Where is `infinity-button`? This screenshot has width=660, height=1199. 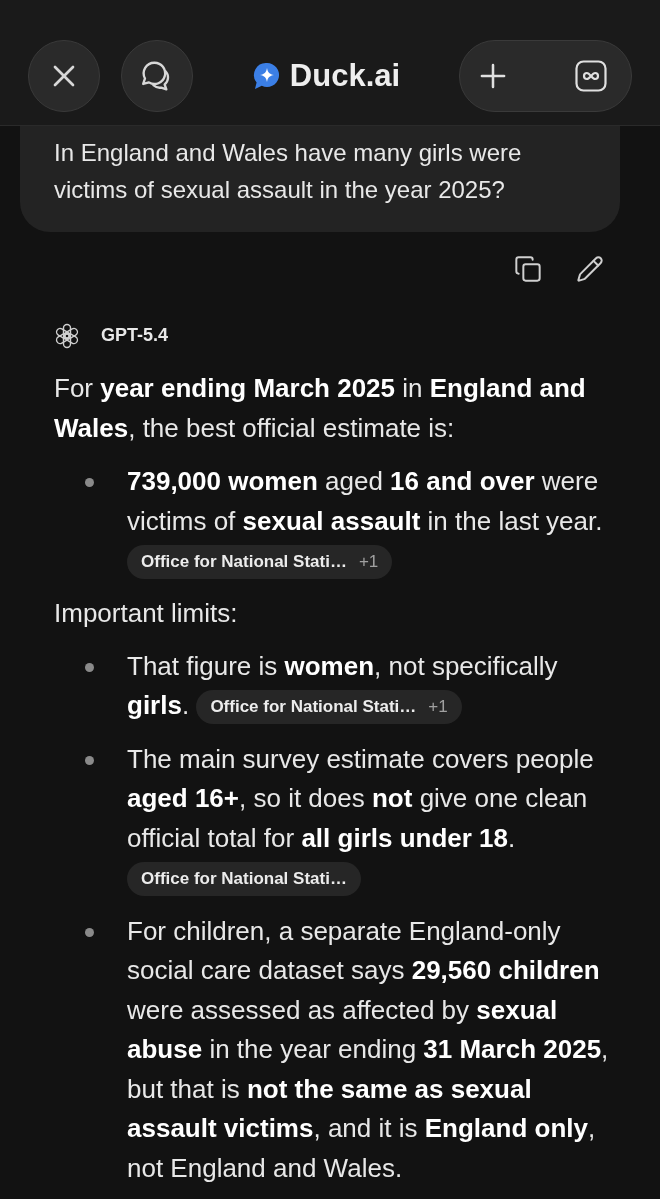 infinity-button is located at coordinates (591, 76).